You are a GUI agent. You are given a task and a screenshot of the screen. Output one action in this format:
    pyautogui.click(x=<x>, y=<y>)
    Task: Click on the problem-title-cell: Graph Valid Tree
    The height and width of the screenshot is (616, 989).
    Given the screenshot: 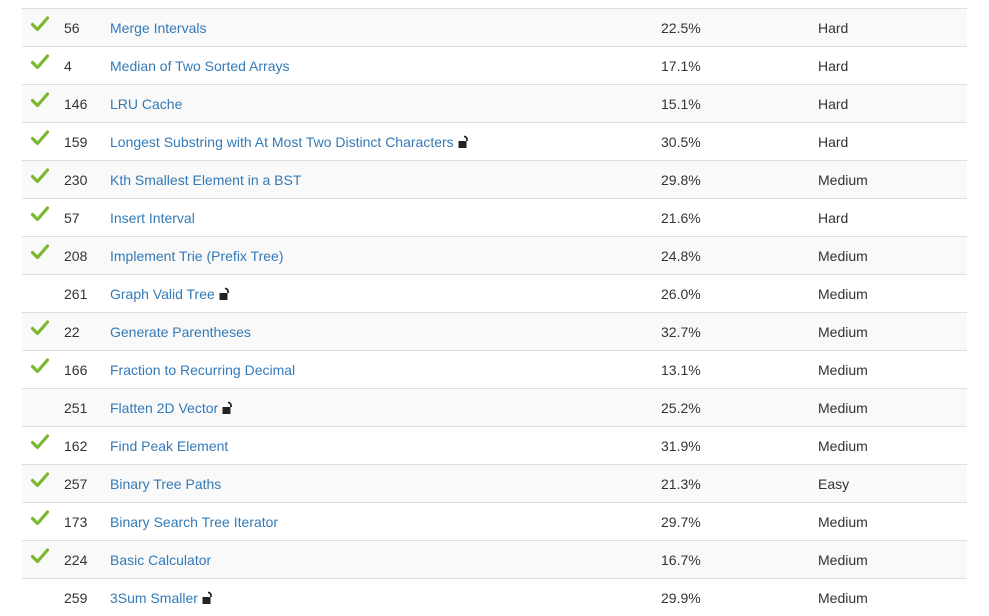 What is the action you would take?
    pyautogui.click(x=170, y=294)
    